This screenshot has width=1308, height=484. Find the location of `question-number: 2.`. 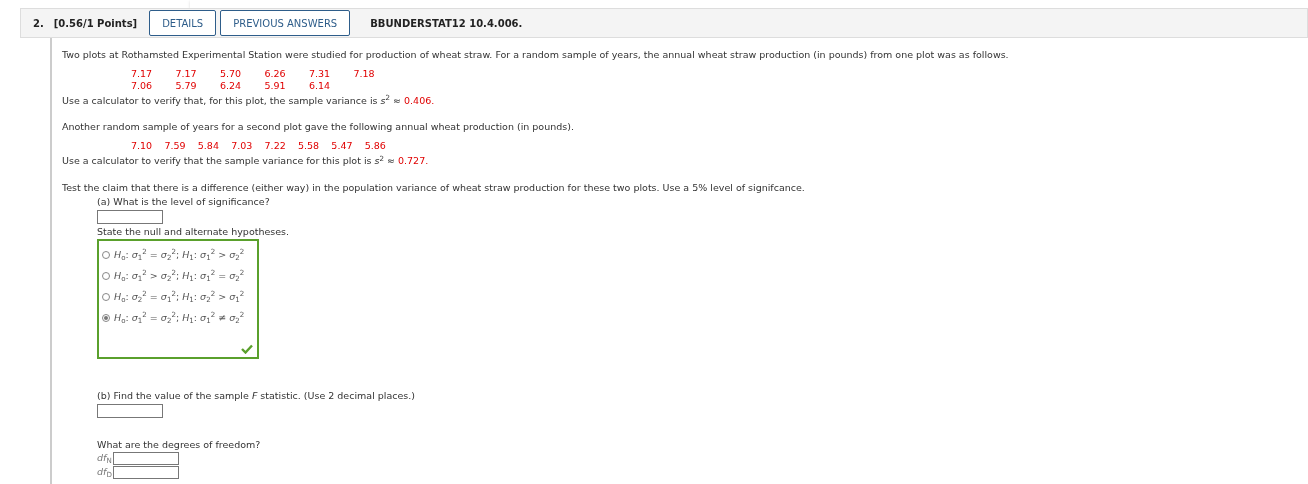

question-number: 2. is located at coordinates (38, 23).